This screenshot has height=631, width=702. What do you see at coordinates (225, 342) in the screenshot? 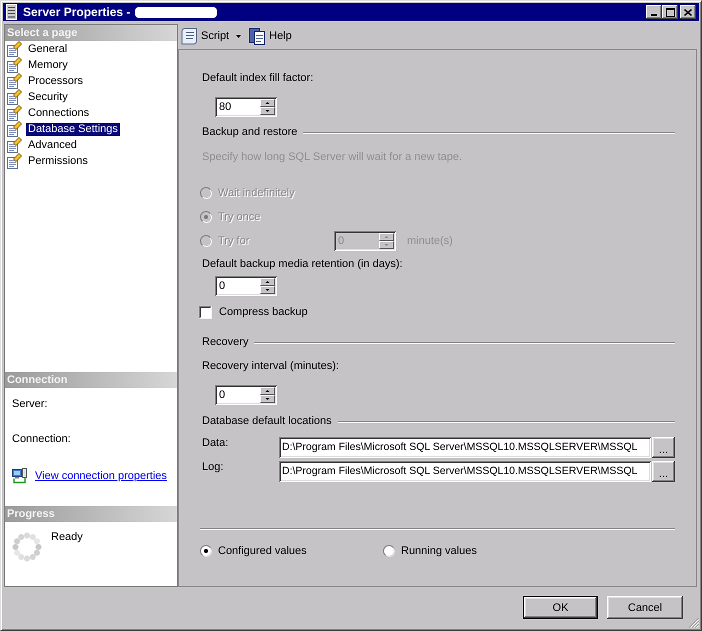
I see `section-heading: Recovery` at bounding box center [225, 342].